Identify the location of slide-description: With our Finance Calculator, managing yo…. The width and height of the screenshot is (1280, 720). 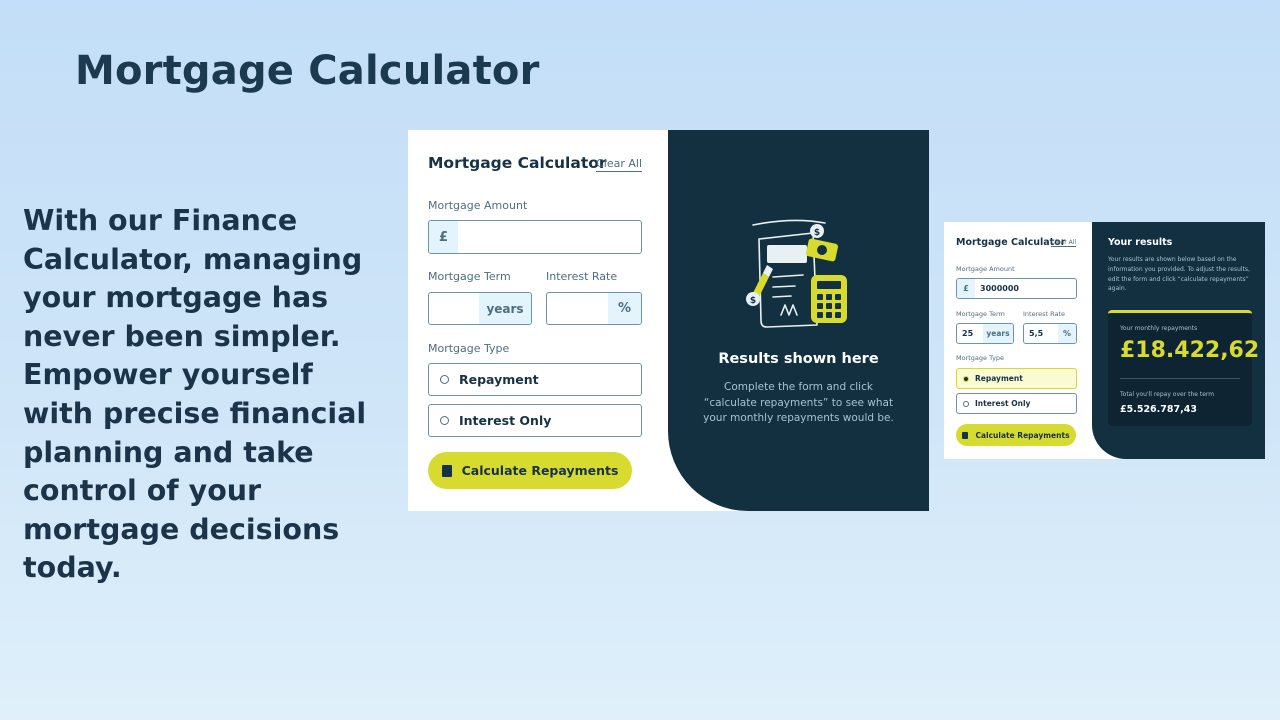
(195, 394).